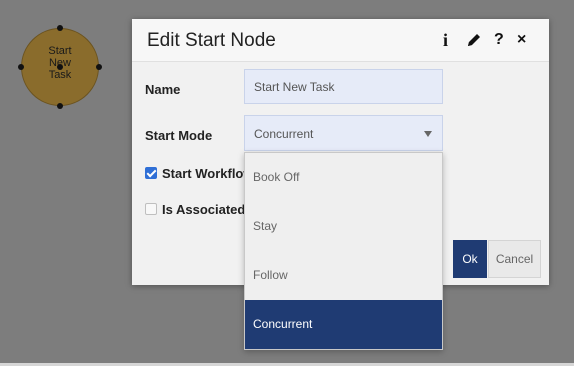 The image size is (574, 366). What do you see at coordinates (151, 209) in the screenshot?
I see `is-associated-checkbox` at bounding box center [151, 209].